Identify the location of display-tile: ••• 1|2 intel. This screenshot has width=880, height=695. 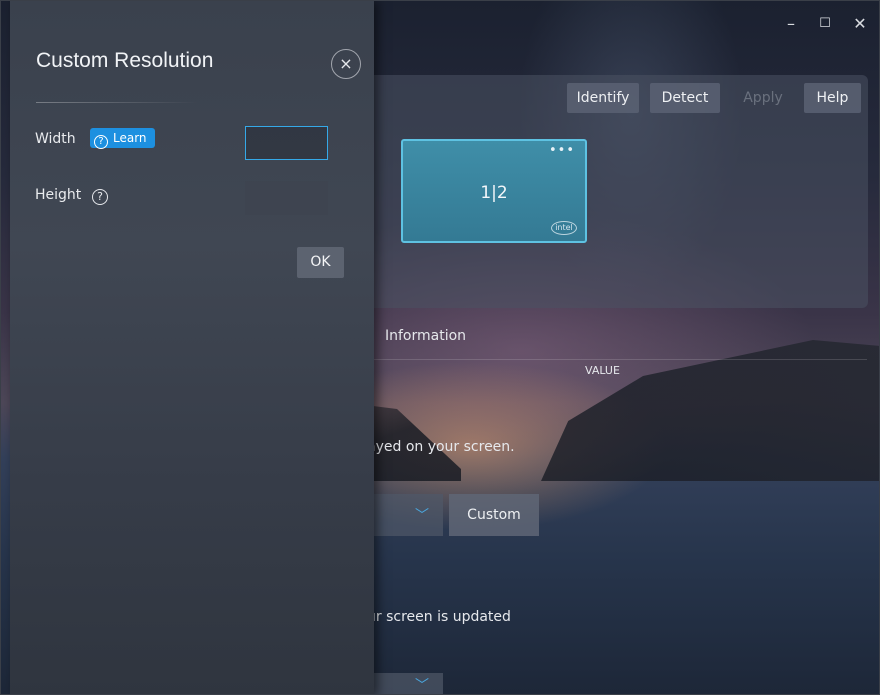
(494, 191).